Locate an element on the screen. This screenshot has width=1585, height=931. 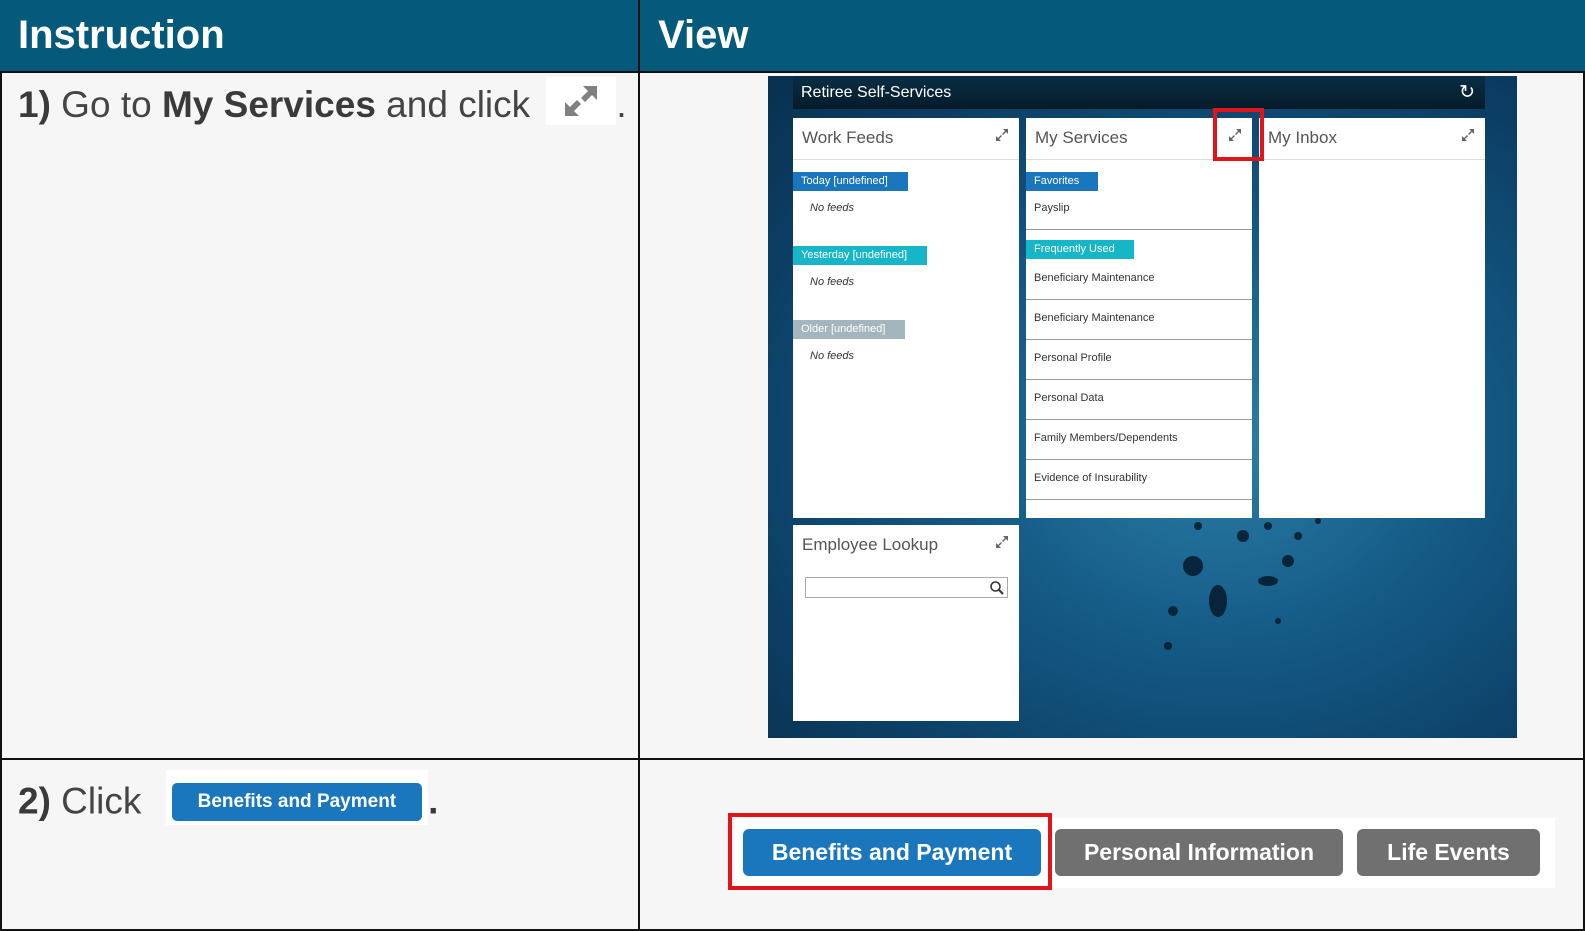
highlight-benefits-tab is located at coordinates (890, 851).